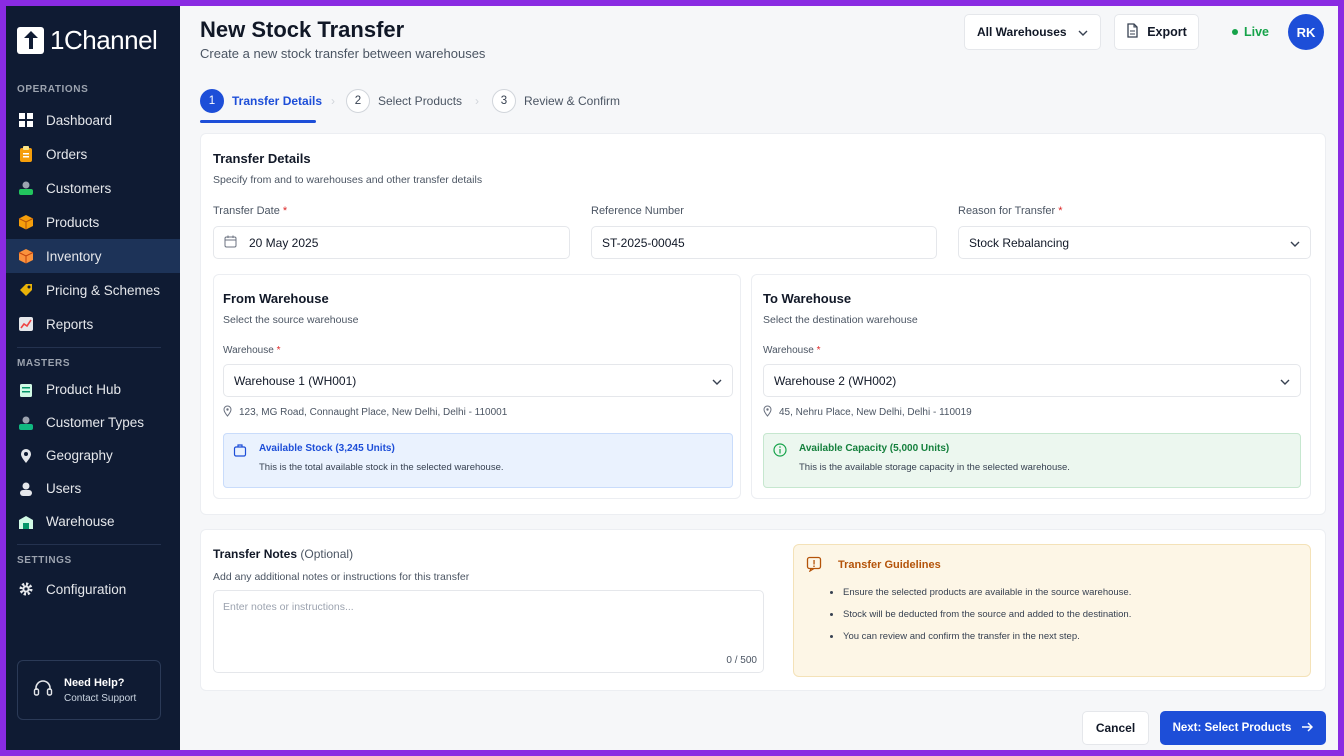 This screenshot has width=1344, height=756. I want to click on label-text: Warehouse, so click(248, 350).